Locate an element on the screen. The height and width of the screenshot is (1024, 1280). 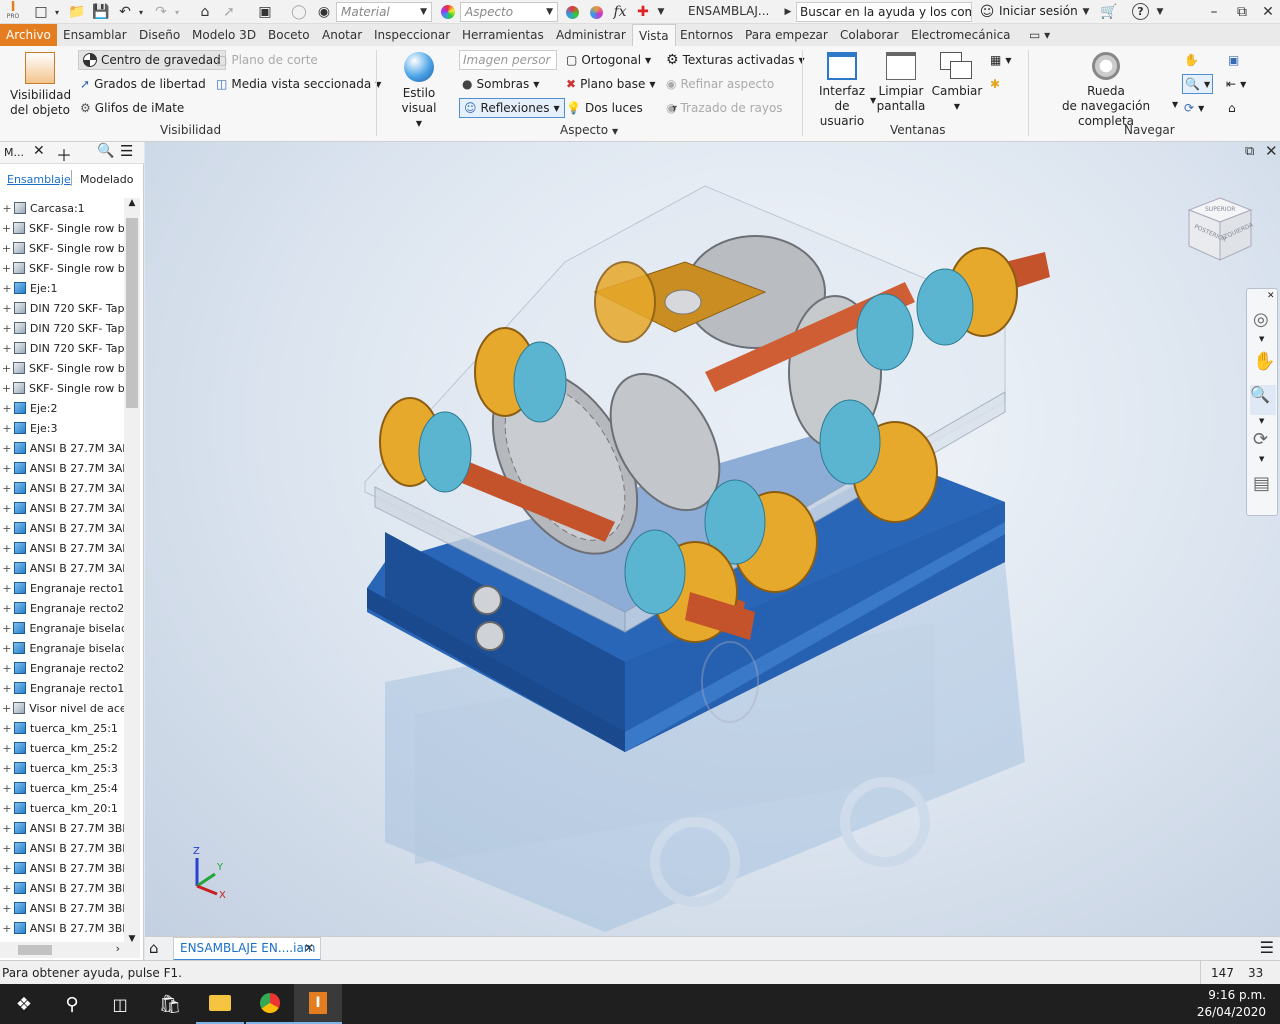
appearance-panel-label: Aspecto ▼ is located at coordinates (589, 130).